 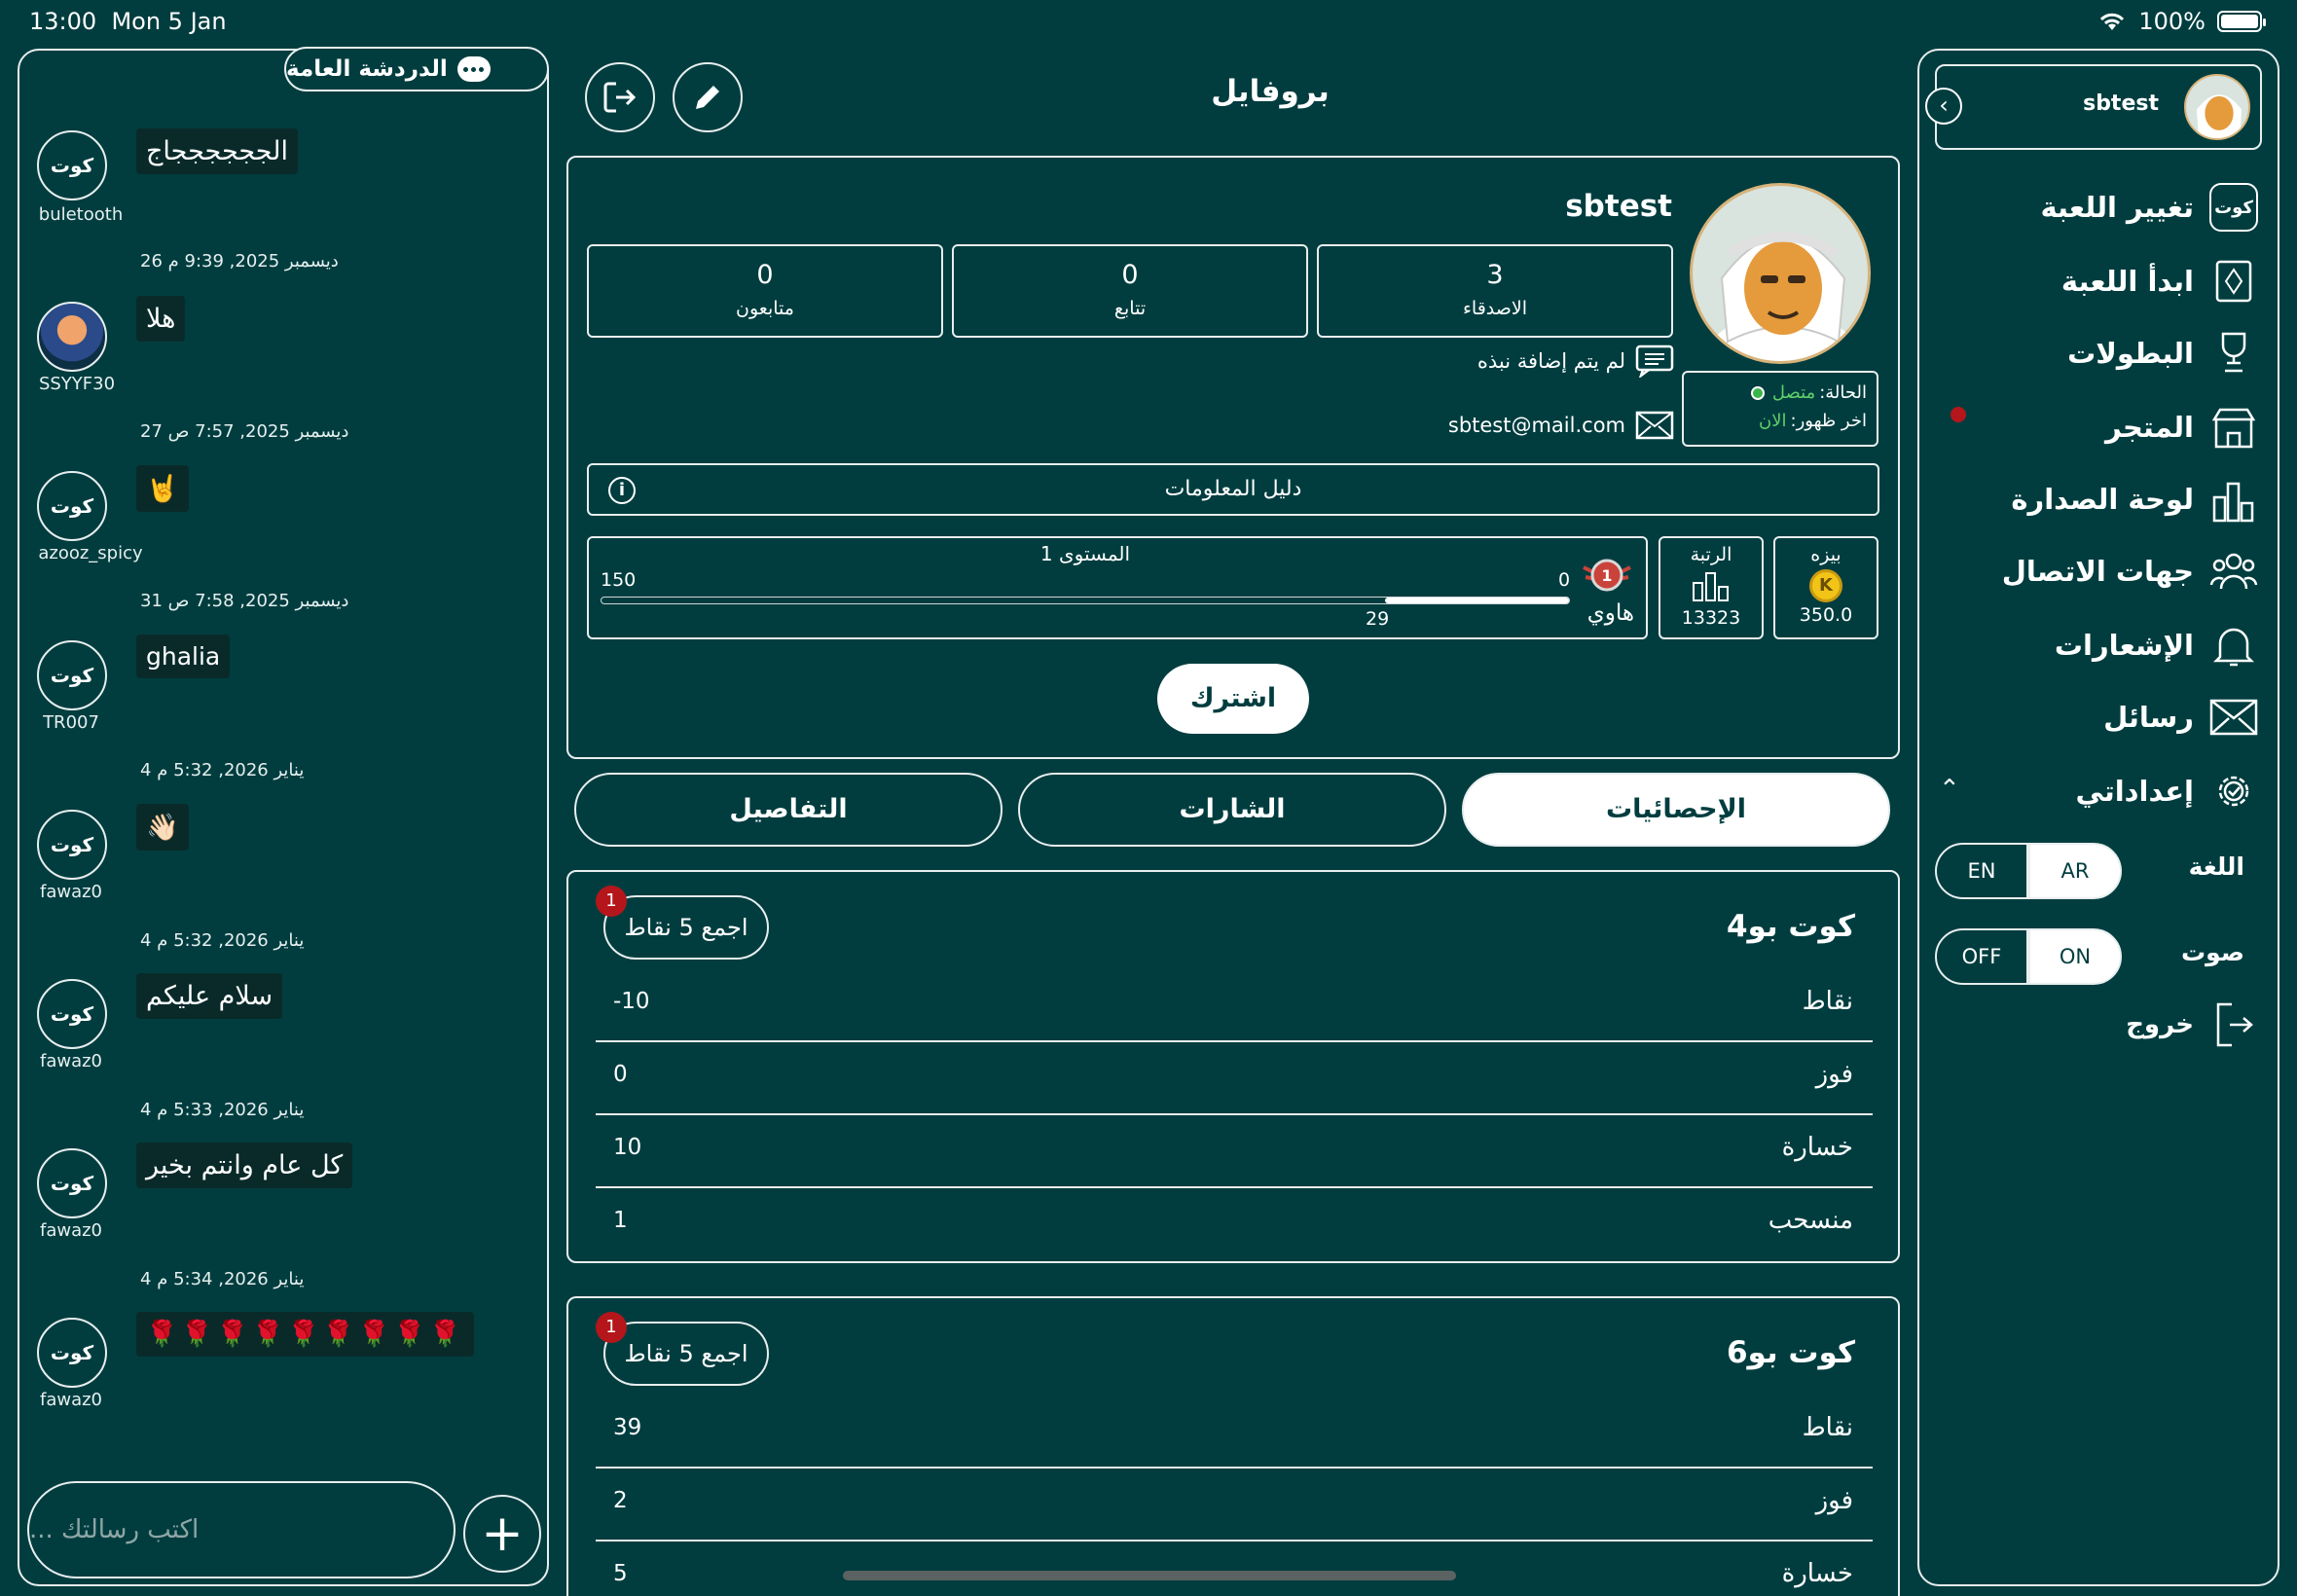 I want to click on language-toggle: EN AR, so click(x=2029, y=871).